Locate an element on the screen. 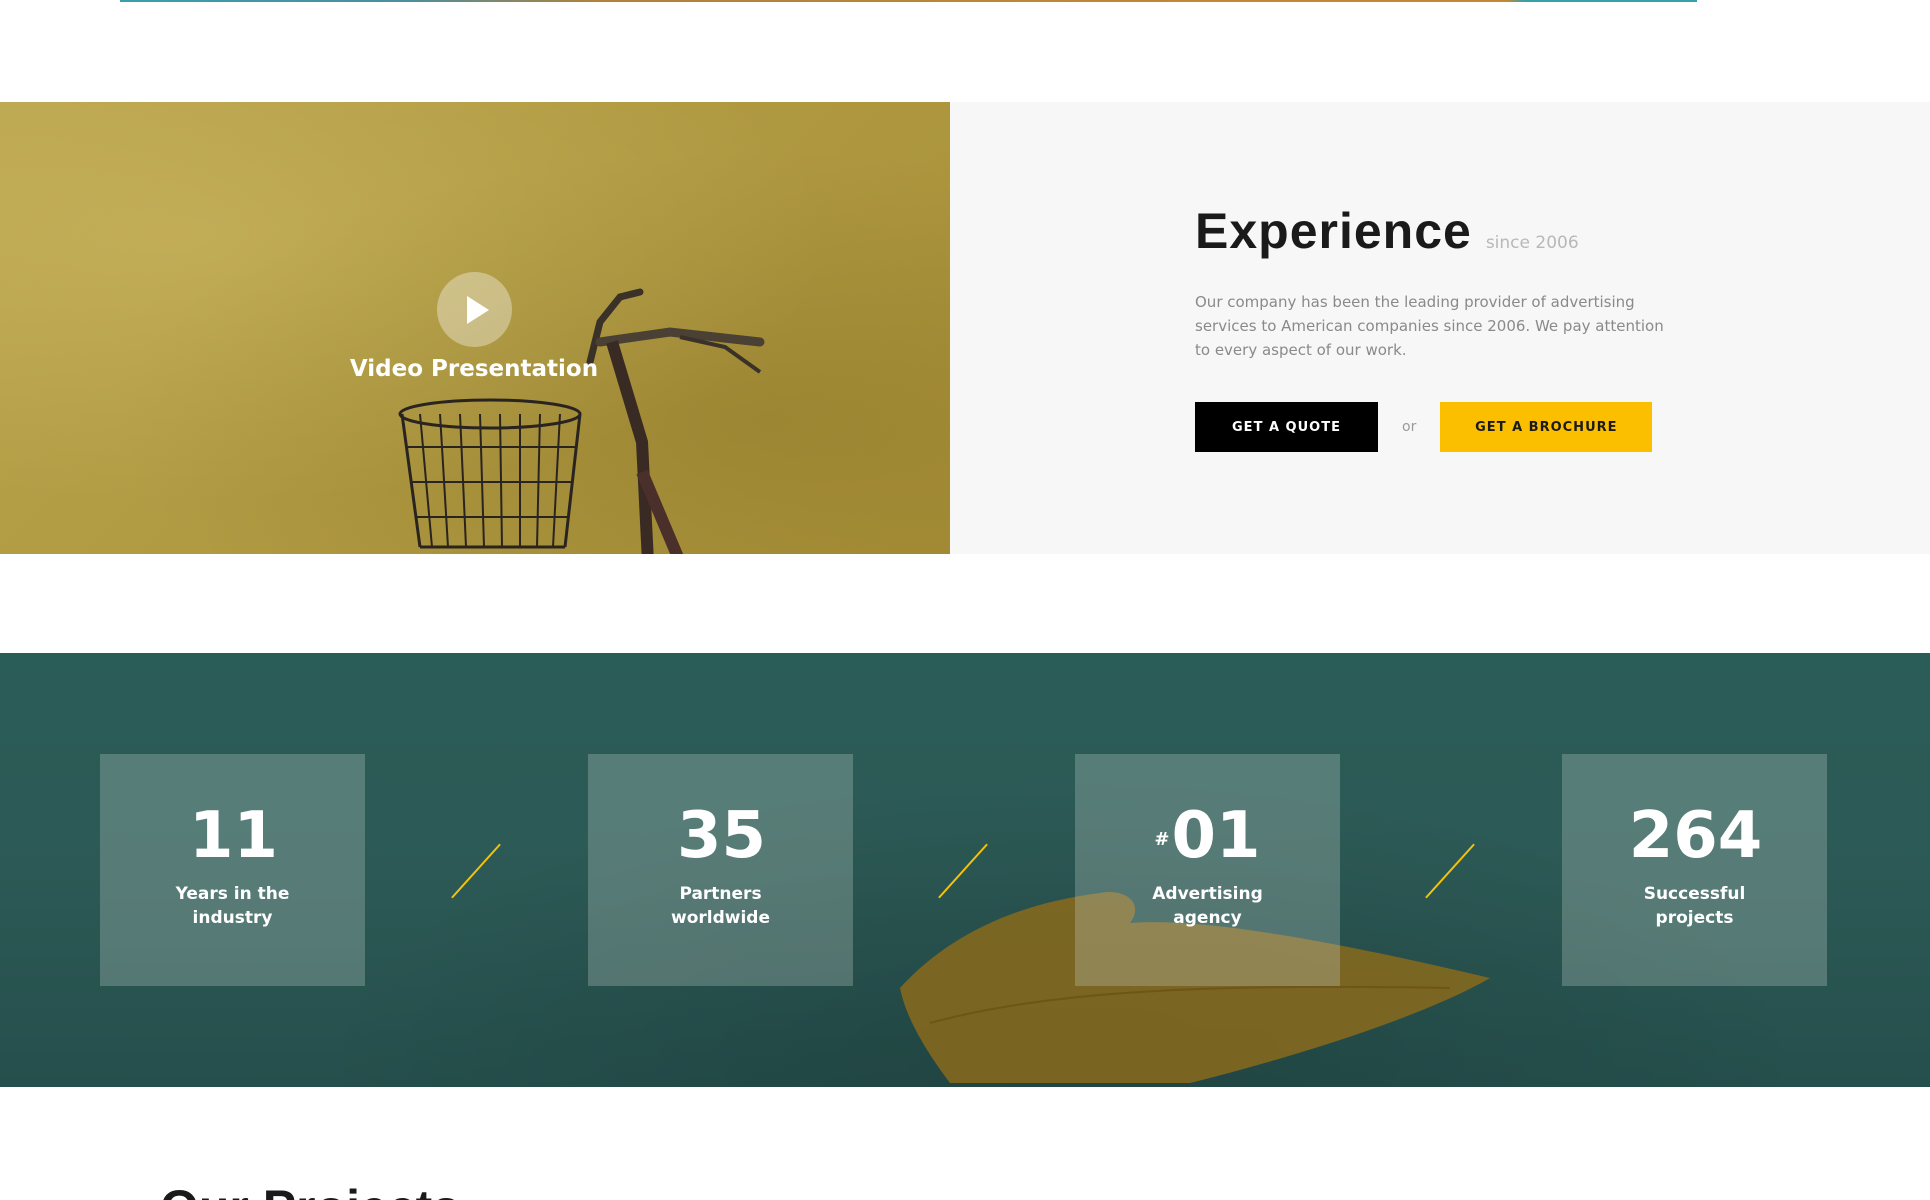 This screenshot has height=1200, width=1930. slash-divider is located at coordinates (476, 871).